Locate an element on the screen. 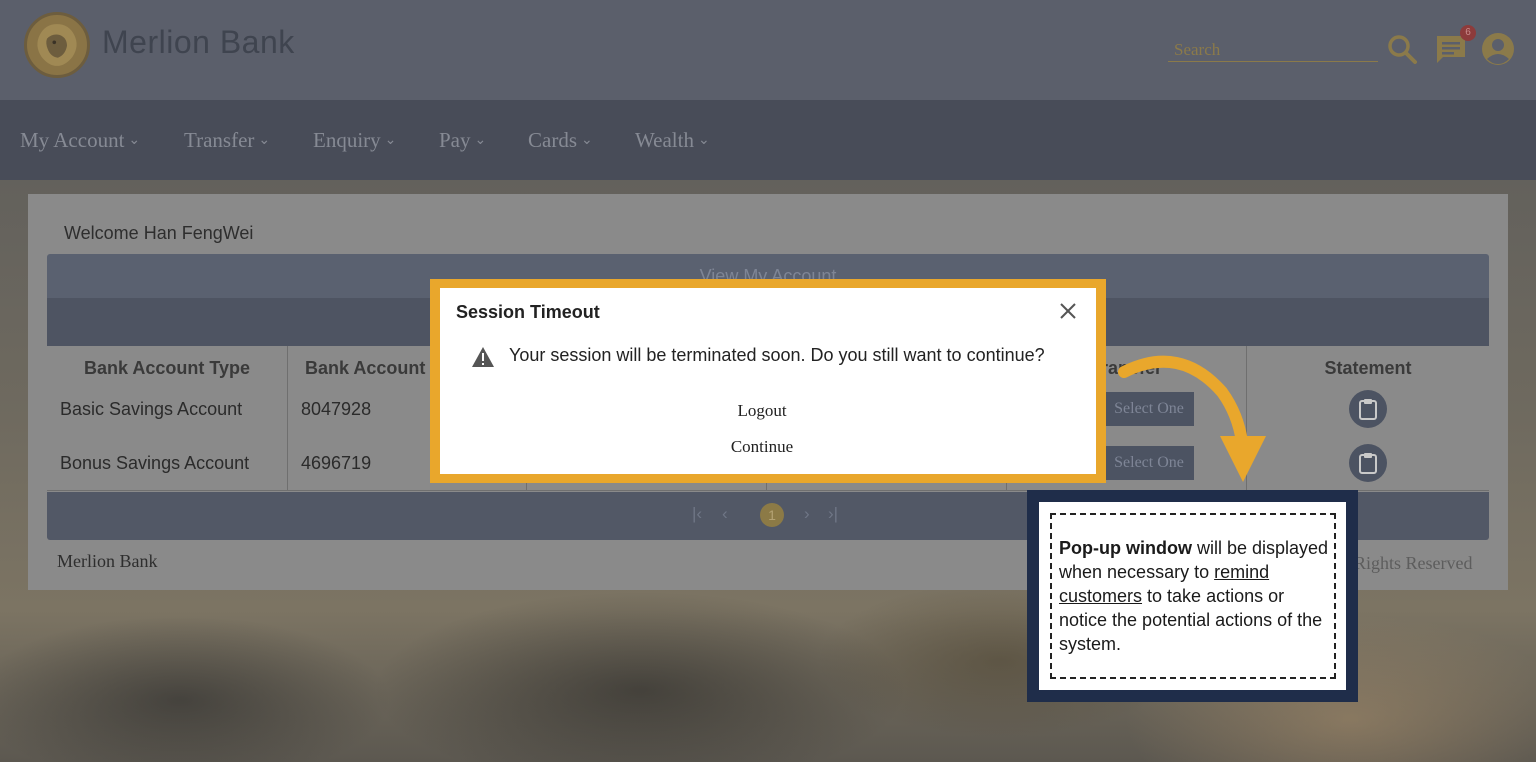 This screenshot has height=762, width=1536. nav-enquiry: Enquiry ⌄ is located at coordinates (354, 140).